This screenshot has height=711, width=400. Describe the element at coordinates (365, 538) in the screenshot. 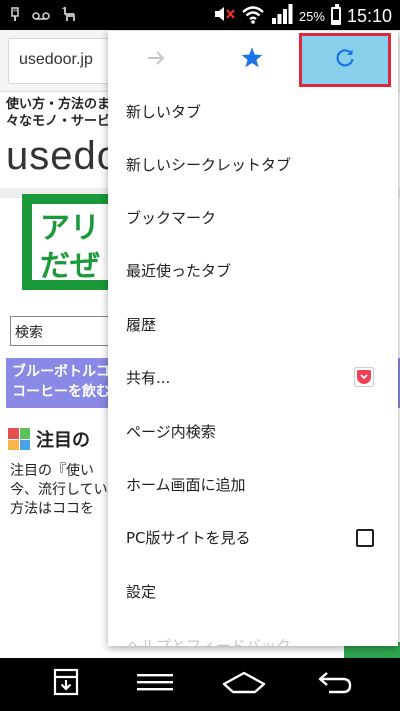

I see `request-desktop-checkbox` at that location.